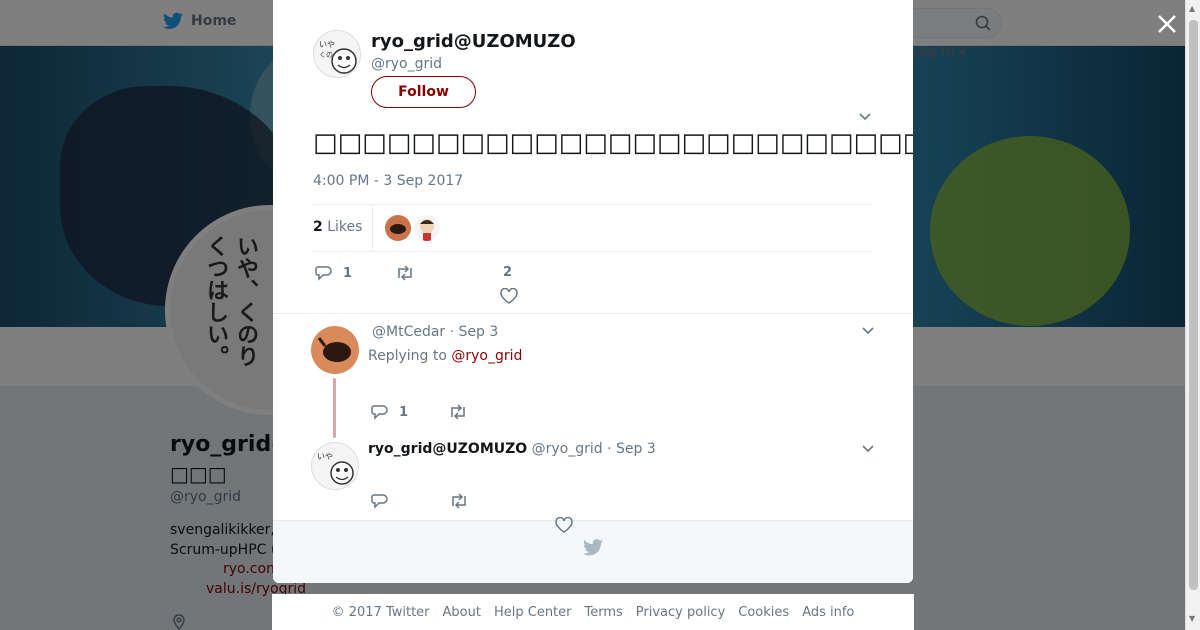 The image size is (1200, 630). What do you see at coordinates (318, 227) in the screenshot?
I see `likes-number: 2` at bounding box center [318, 227].